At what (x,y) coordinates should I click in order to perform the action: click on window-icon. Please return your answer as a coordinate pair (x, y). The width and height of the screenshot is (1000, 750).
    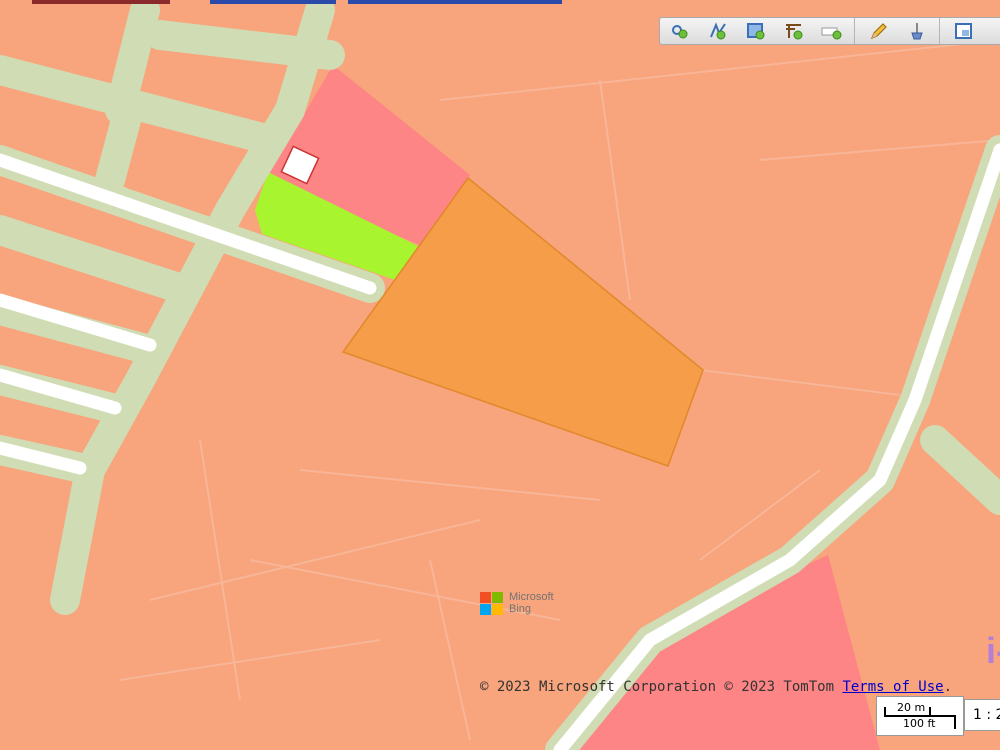
    Looking at the image, I should click on (964, 31).